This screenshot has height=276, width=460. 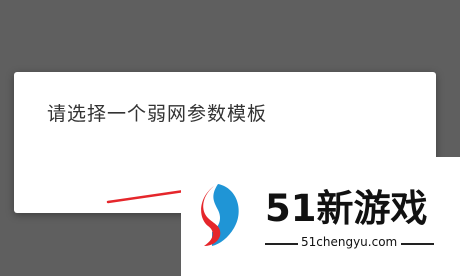 What do you see at coordinates (349, 242) in the screenshot?
I see `watermark-domain: 51chengyu.com` at bounding box center [349, 242].